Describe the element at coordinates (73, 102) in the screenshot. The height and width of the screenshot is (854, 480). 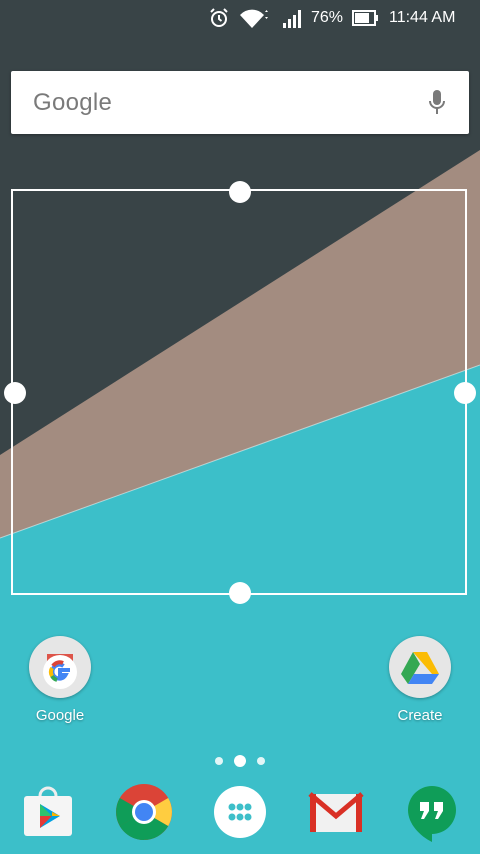
I see `google-logo: Google` at that location.